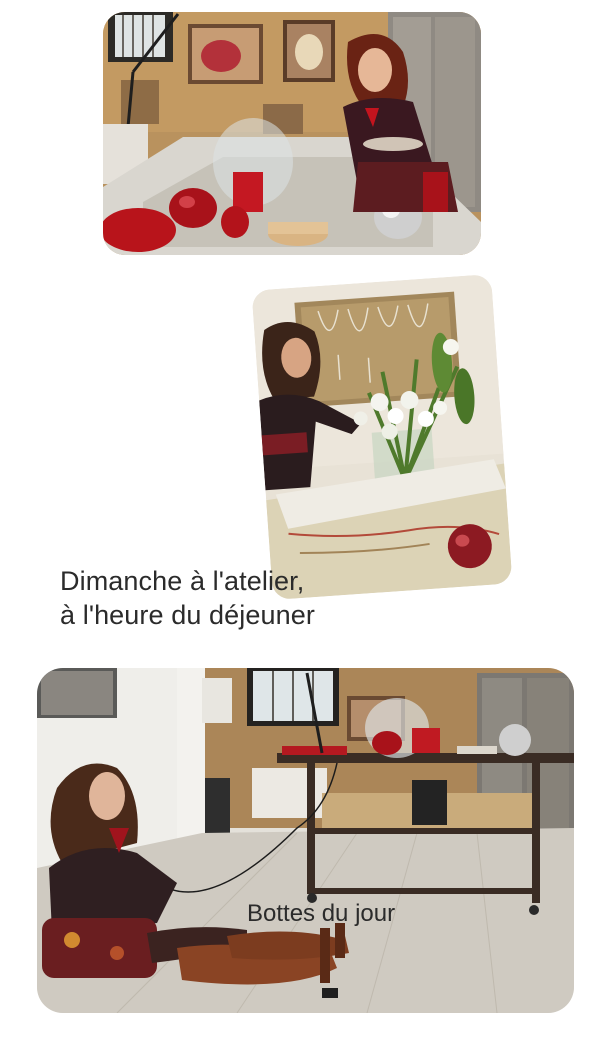 This screenshot has height=1048, width=600. I want to click on flowers-arrangement-photo-image, so click(382, 437).